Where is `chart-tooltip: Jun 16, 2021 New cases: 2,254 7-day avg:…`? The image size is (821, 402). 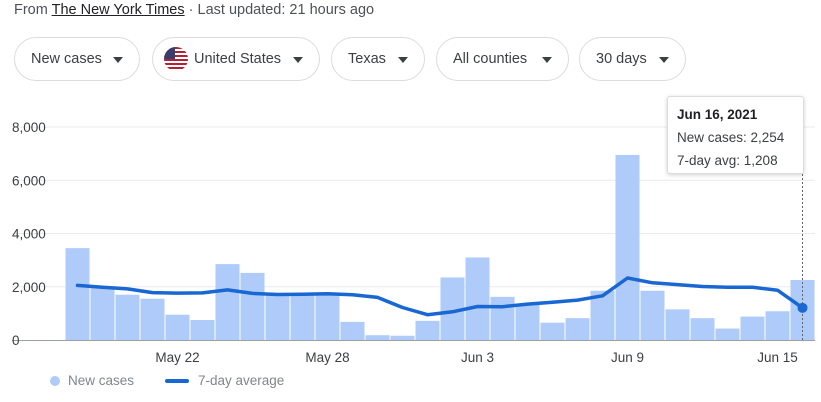 chart-tooltip: Jun 16, 2021 New cases: 2,254 7-day avg:… is located at coordinates (735, 135).